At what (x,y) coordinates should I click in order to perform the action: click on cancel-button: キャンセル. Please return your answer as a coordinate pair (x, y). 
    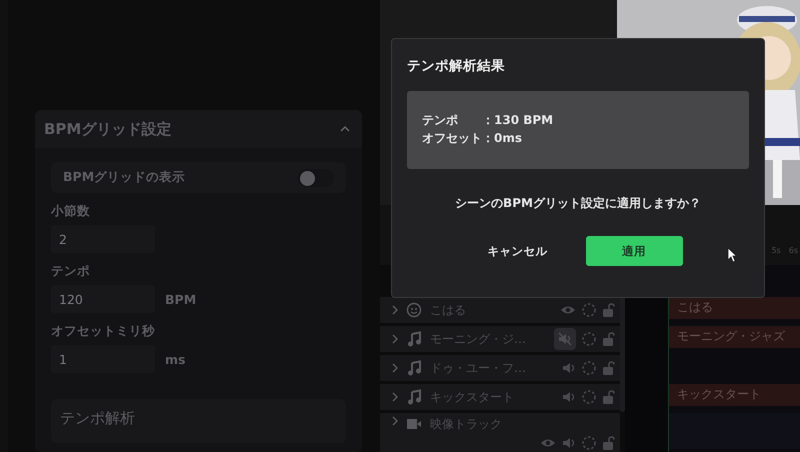
    Looking at the image, I should click on (518, 251).